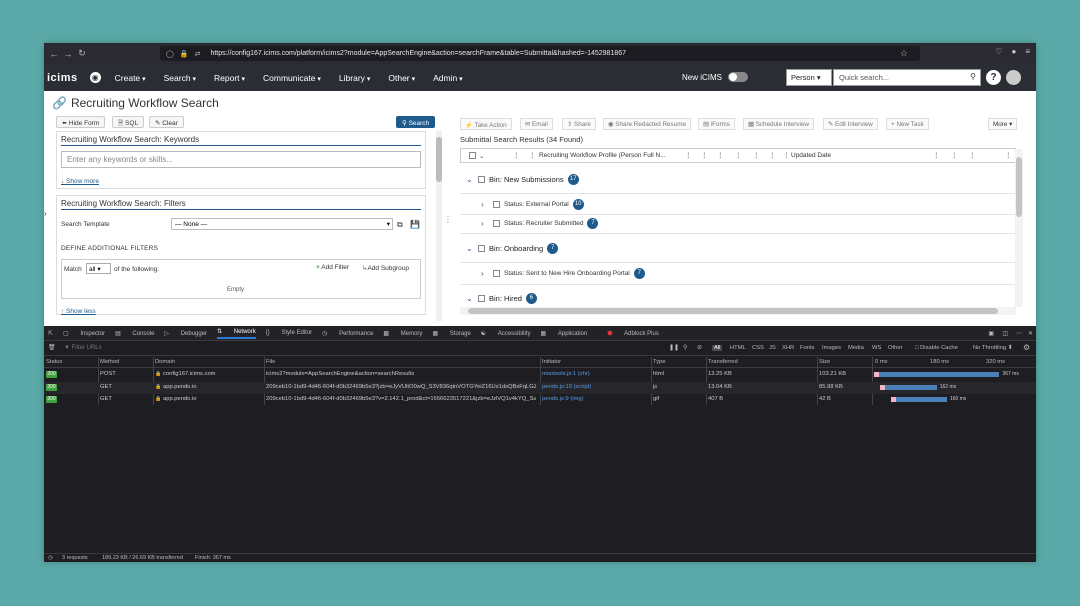  Describe the element at coordinates (332, 267) in the screenshot. I see `add-filter-button: + Add Filter` at that location.